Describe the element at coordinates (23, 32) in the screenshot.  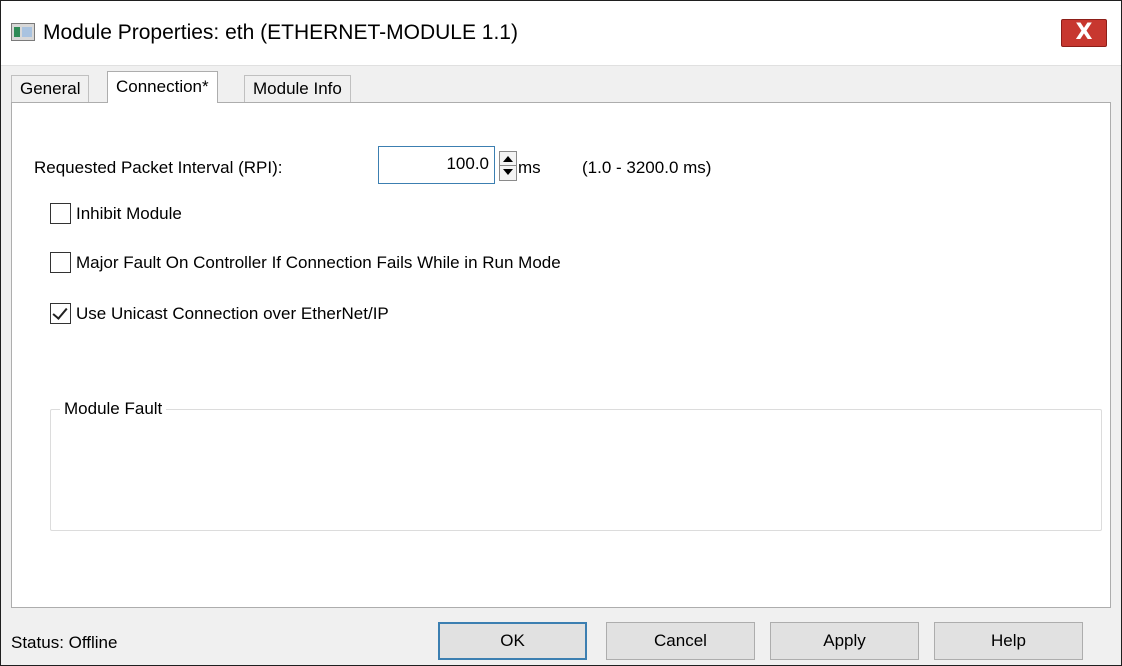
I see `module-window-icon` at that location.